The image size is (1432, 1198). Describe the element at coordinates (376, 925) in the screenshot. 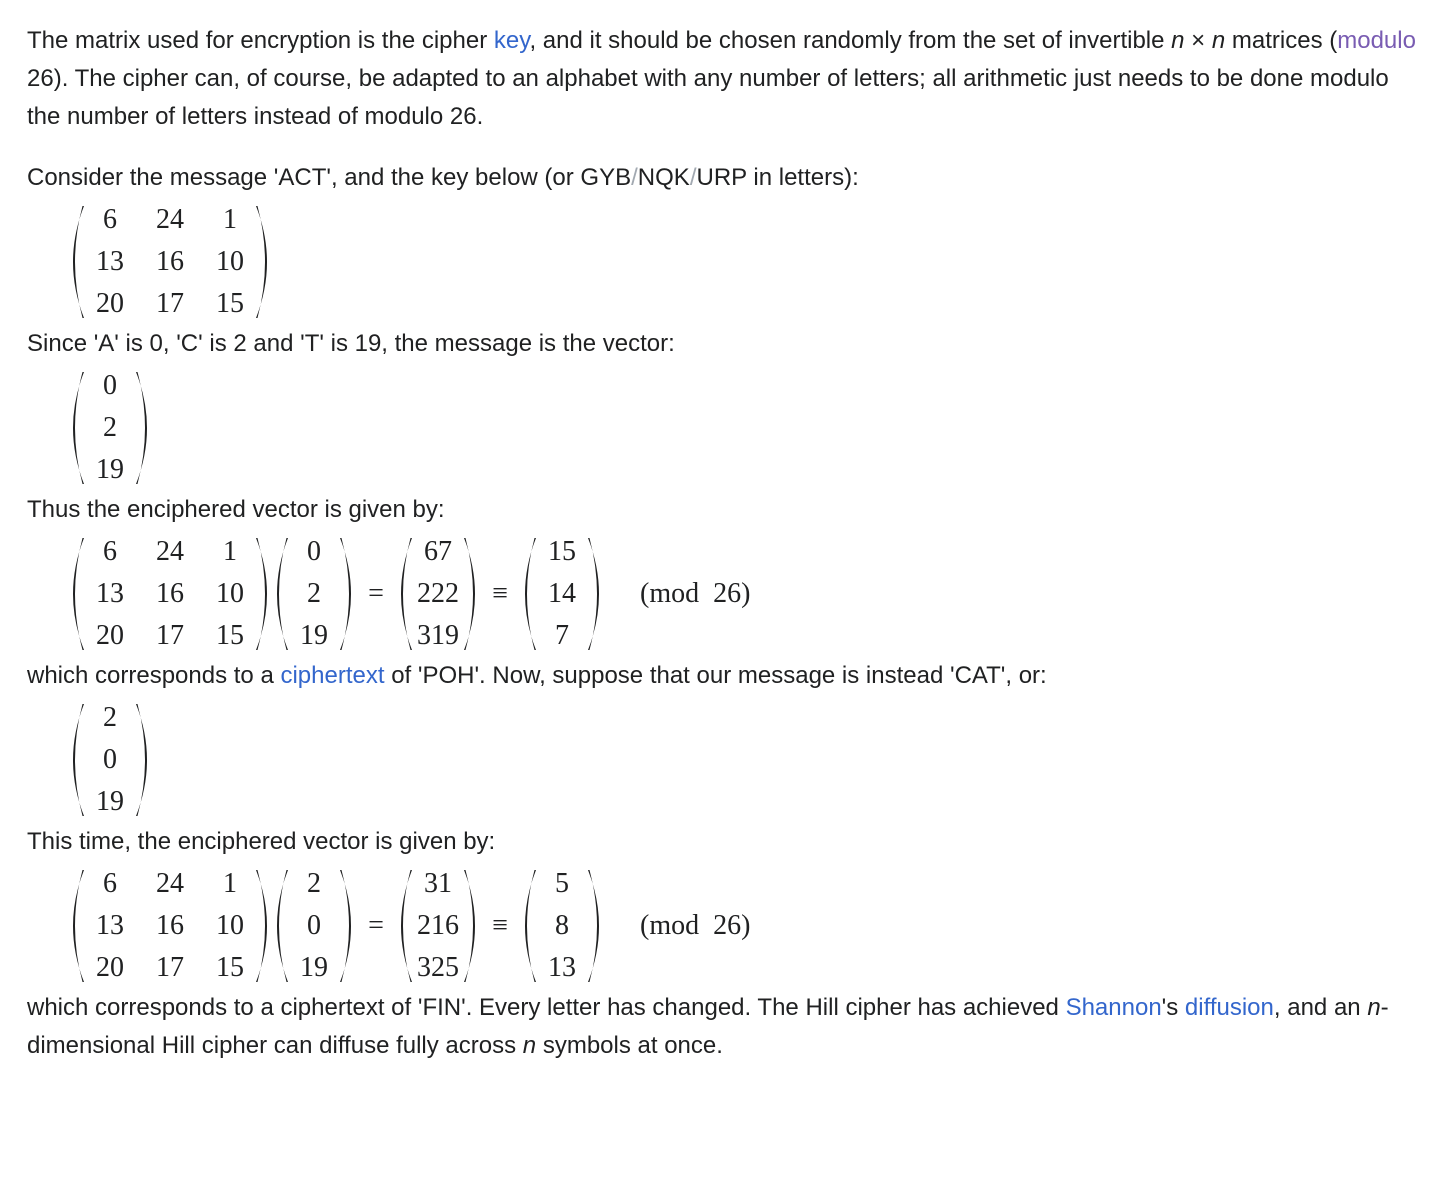

I see `equals-sign: =` at that location.